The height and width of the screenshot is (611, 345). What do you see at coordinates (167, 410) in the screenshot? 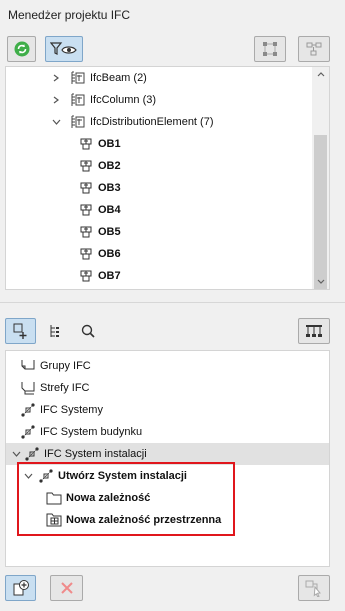
I see `tree-item-ifc-systemy: IFC Systemy` at bounding box center [167, 410].